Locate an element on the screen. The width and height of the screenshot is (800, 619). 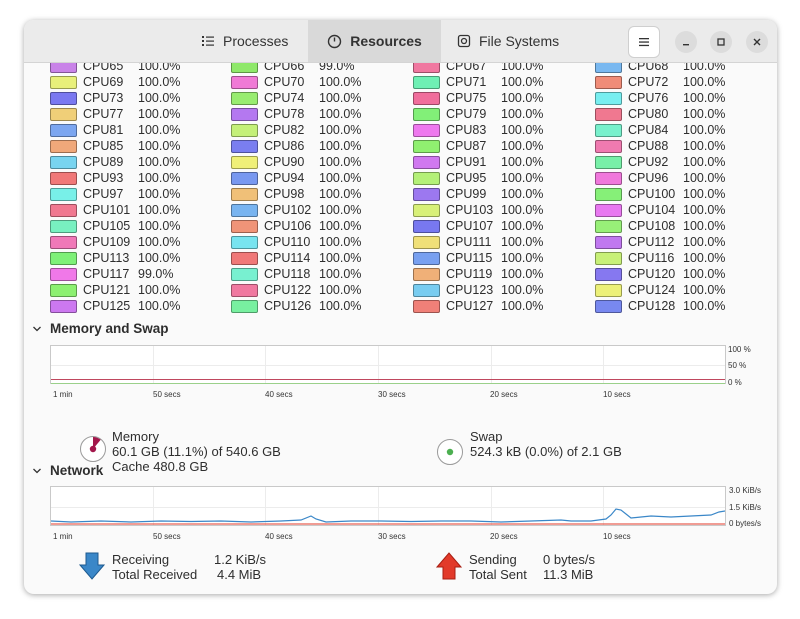
memory-pie-icon is located at coordinates (93, 449).